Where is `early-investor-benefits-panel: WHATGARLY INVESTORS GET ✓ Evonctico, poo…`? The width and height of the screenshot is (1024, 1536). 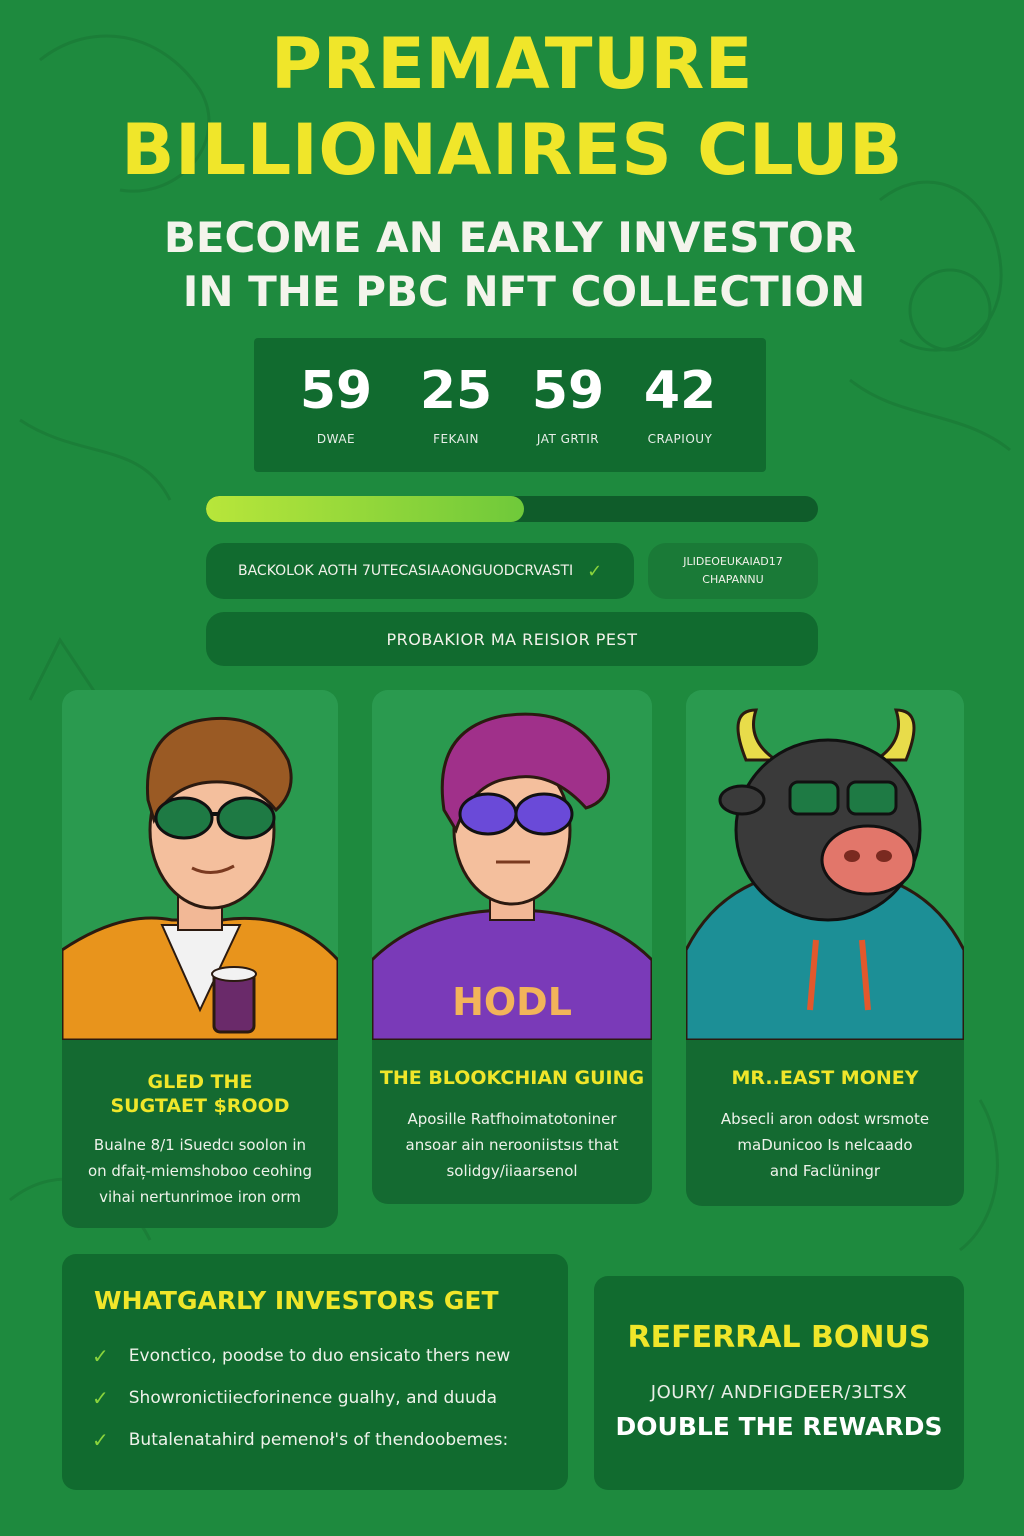
early-investor-benefits-panel: WHATGARLY INVESTORS GET ✓ Evonctico, poo… is located at coordinates (315, 1372).